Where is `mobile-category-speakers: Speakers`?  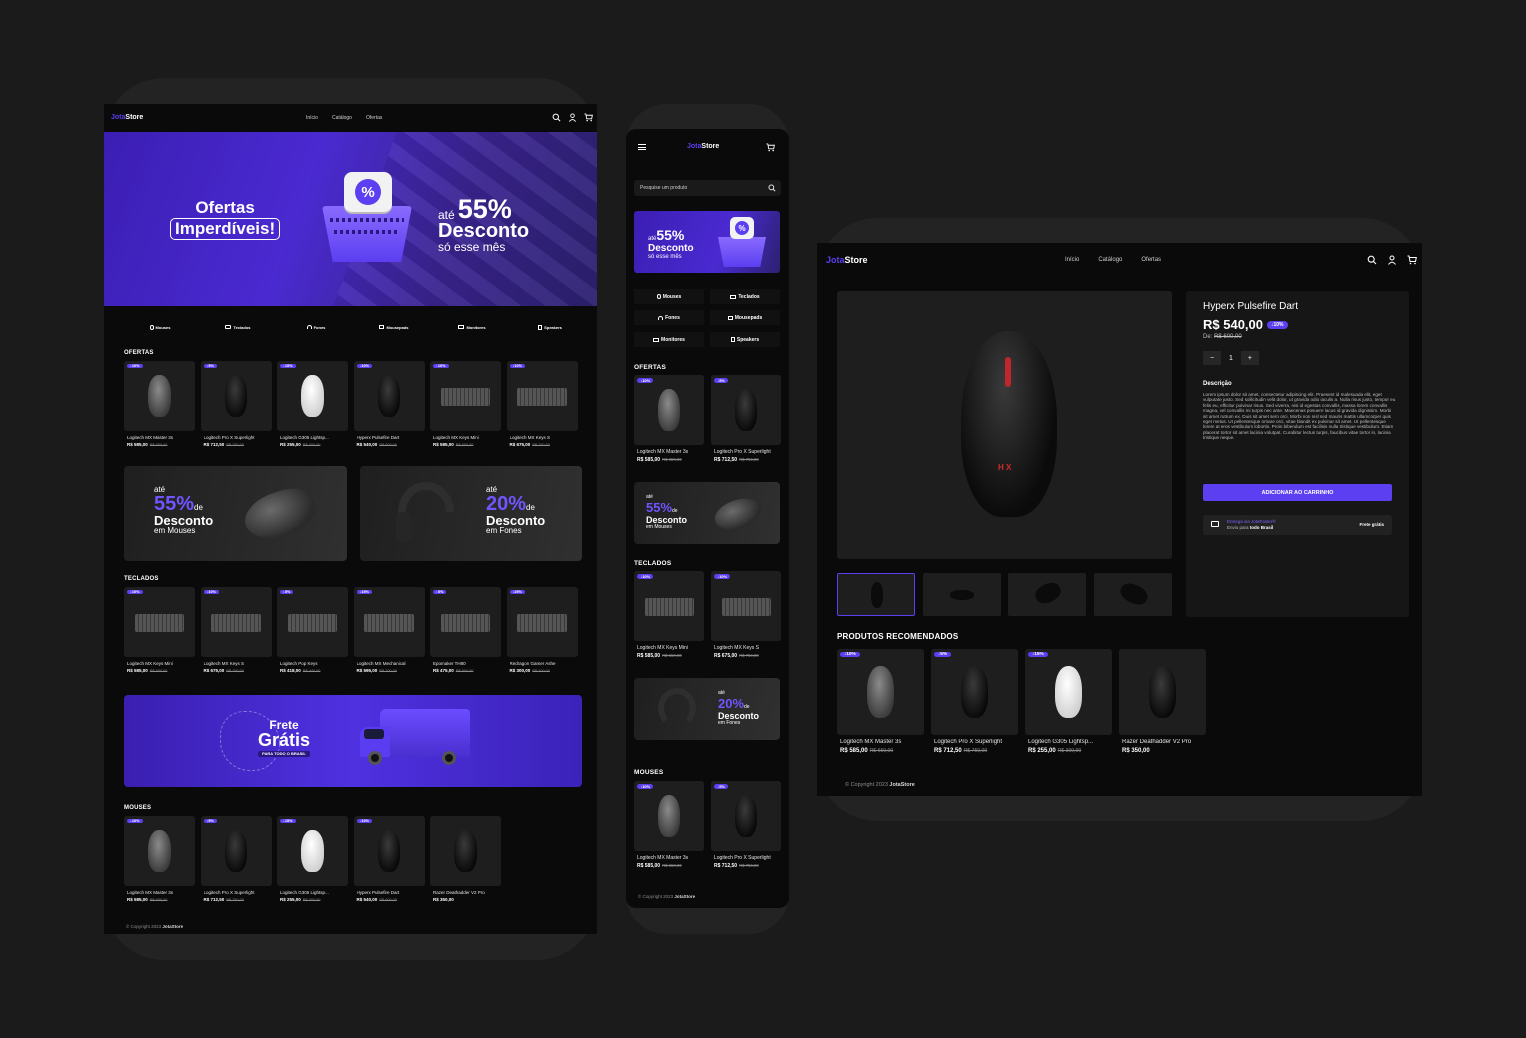 mobile-category-speakers: Speakers is located at coordinates (745, 339).